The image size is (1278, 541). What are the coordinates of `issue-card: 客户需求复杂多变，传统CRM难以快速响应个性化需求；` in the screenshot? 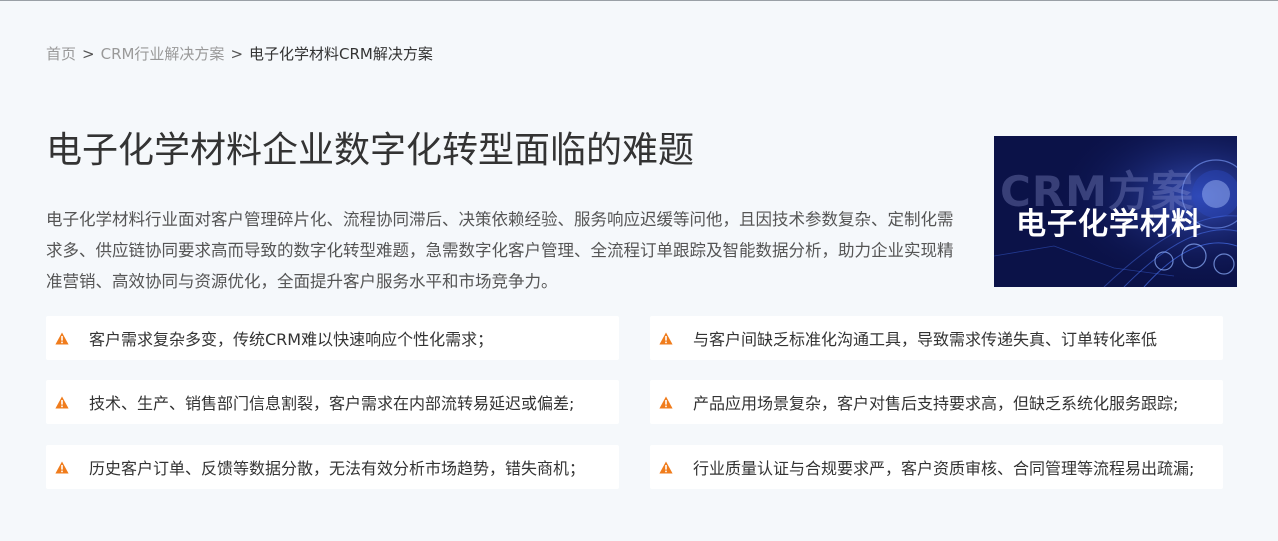 It's located at (332, 338).